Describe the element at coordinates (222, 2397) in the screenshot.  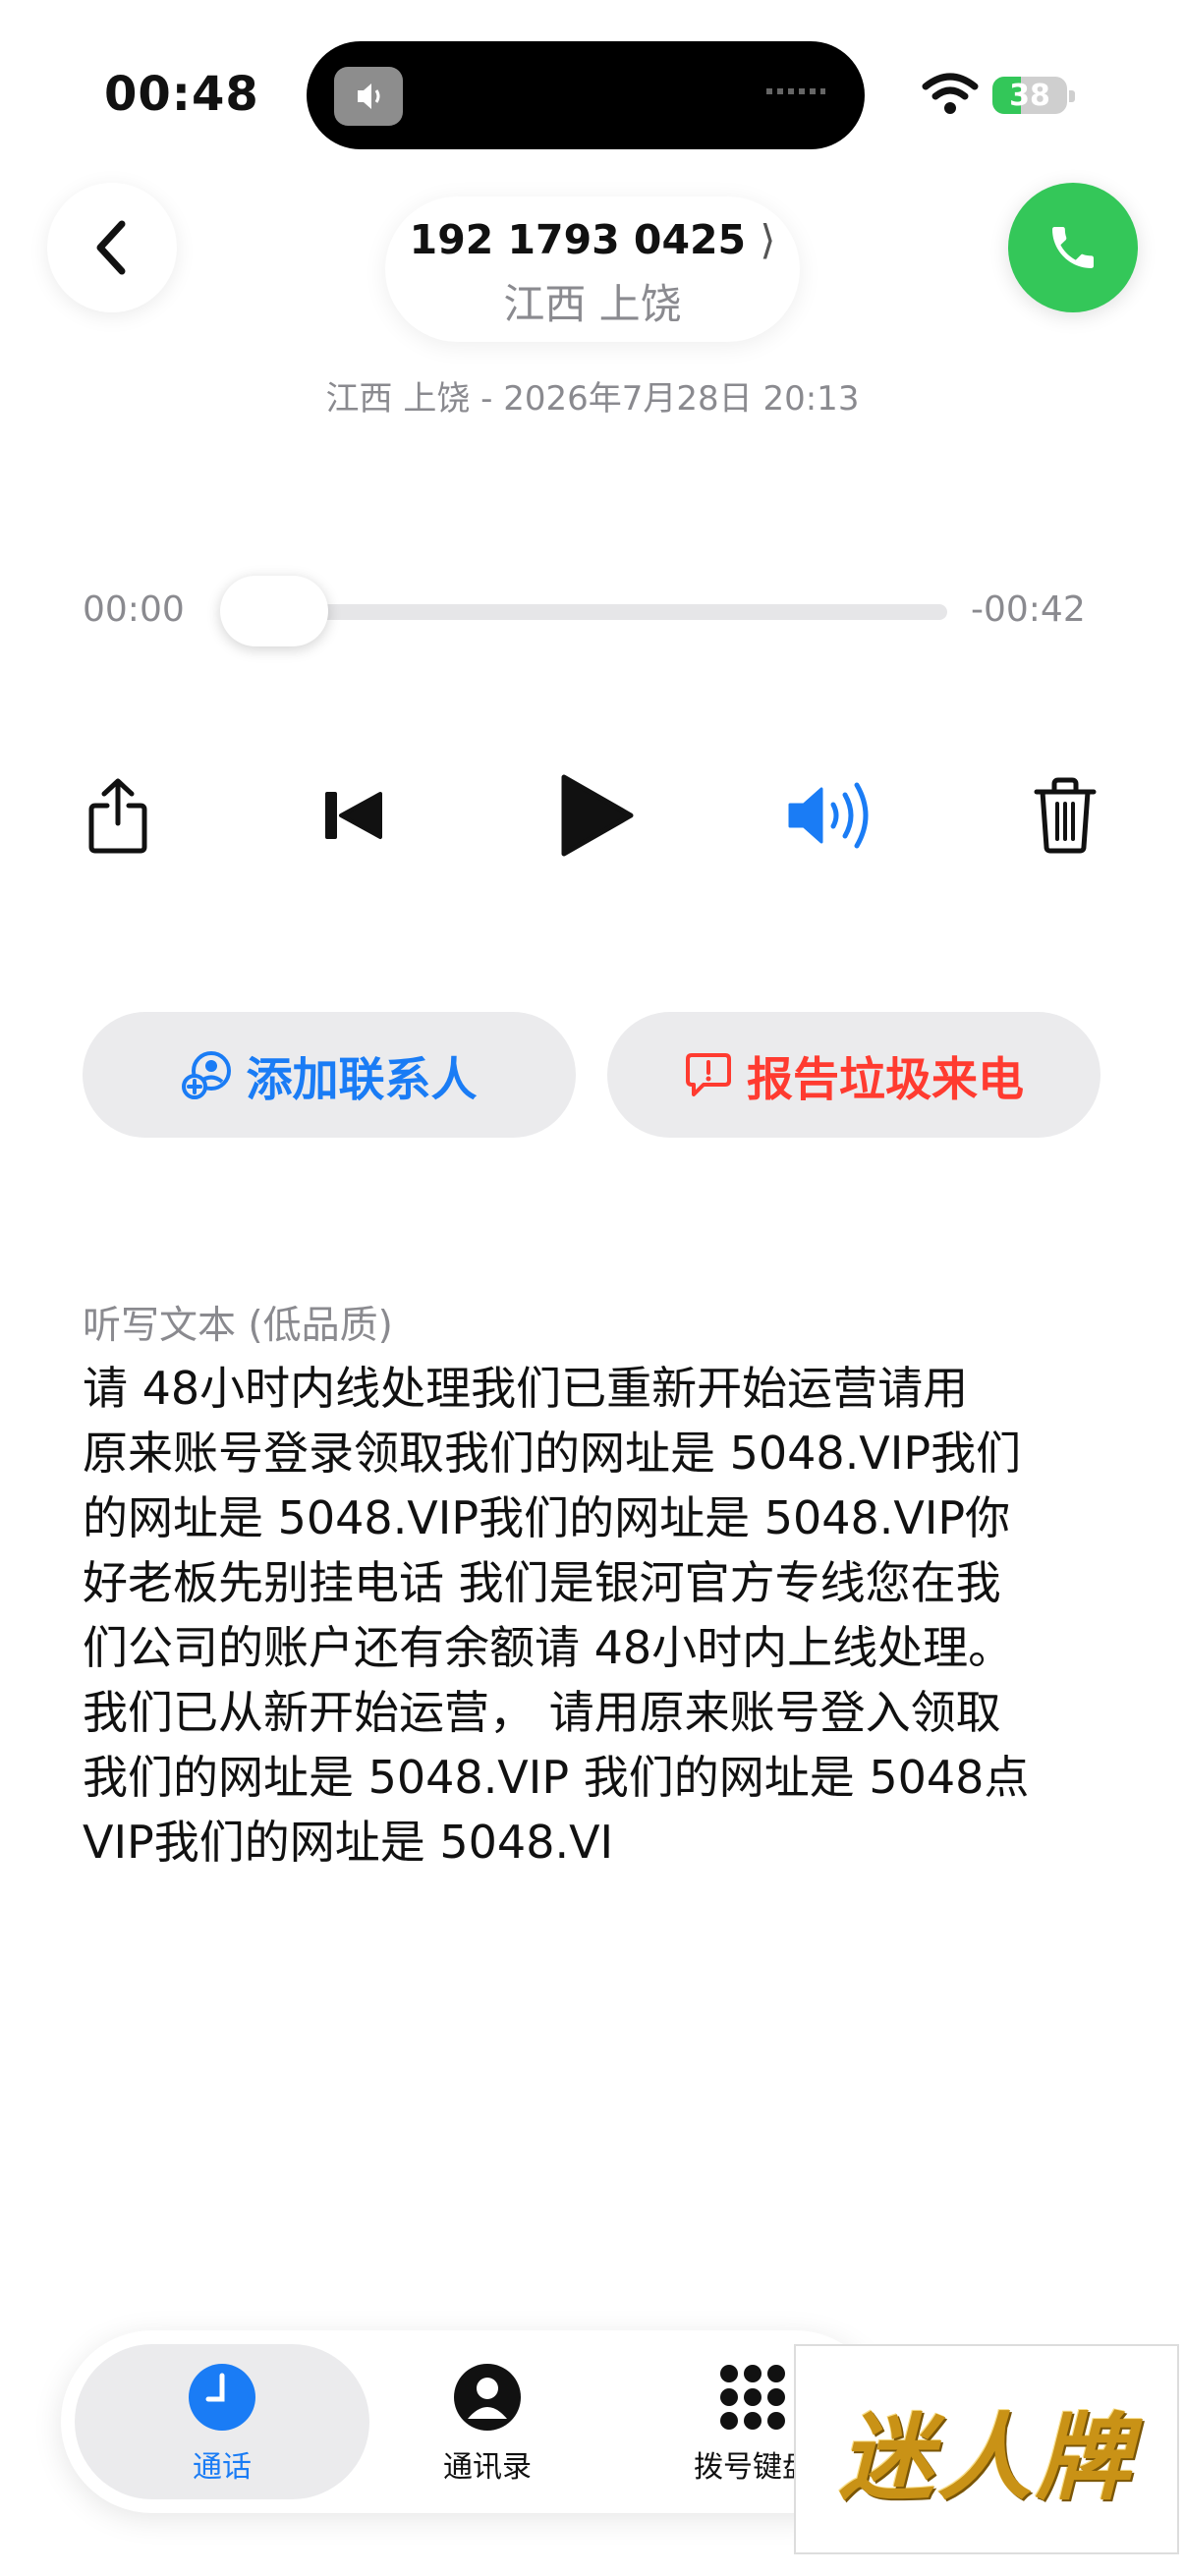
I see `clock-icon` at that location.